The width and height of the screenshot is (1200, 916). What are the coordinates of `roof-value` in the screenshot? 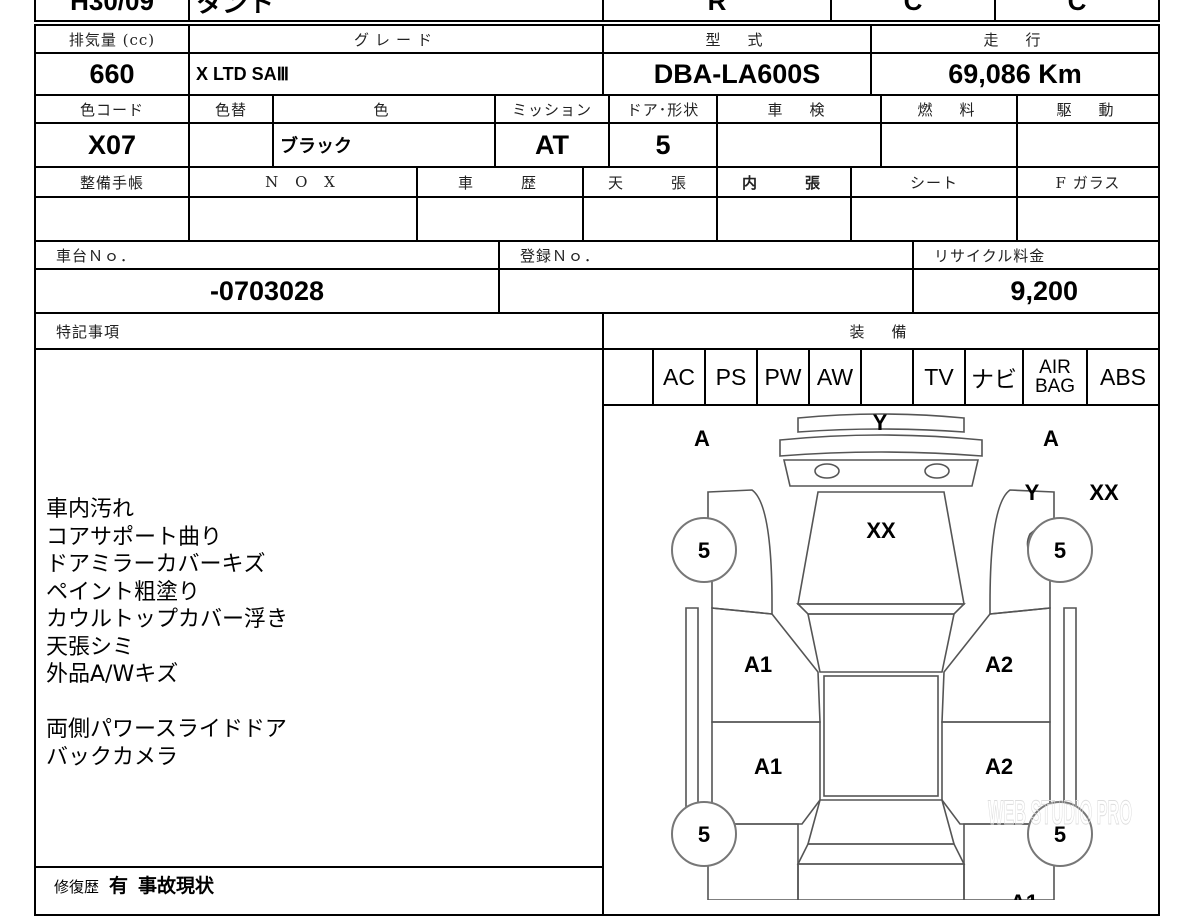 It's located at (650, 219).